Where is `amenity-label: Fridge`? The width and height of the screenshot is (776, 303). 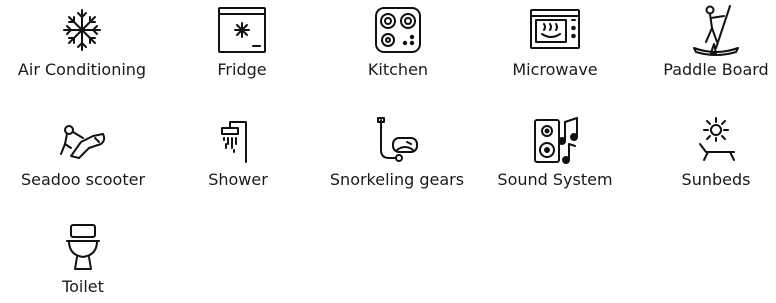
amenity-label: Fridge is located at coordinates (242, 69).